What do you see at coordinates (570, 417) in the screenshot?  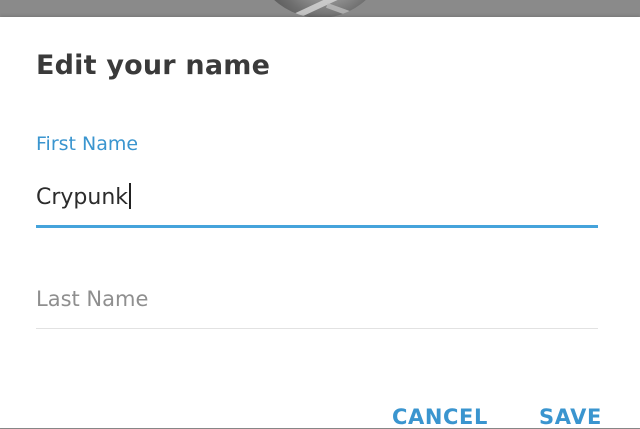 I see `save-button: SAVE` at bounding box center [570, 417].